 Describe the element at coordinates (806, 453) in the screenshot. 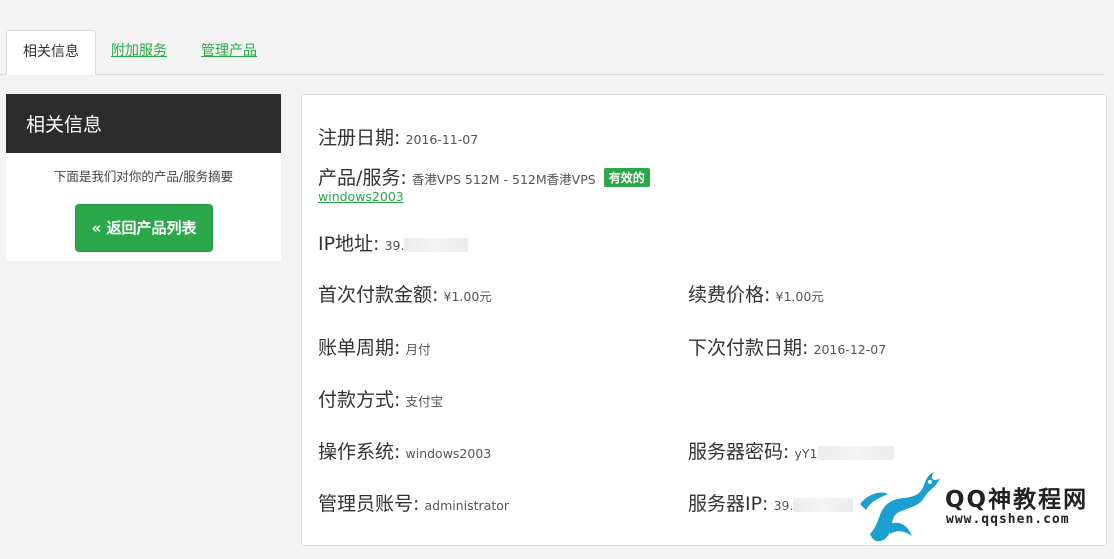

I see `server-password-value: yY1` at that location.